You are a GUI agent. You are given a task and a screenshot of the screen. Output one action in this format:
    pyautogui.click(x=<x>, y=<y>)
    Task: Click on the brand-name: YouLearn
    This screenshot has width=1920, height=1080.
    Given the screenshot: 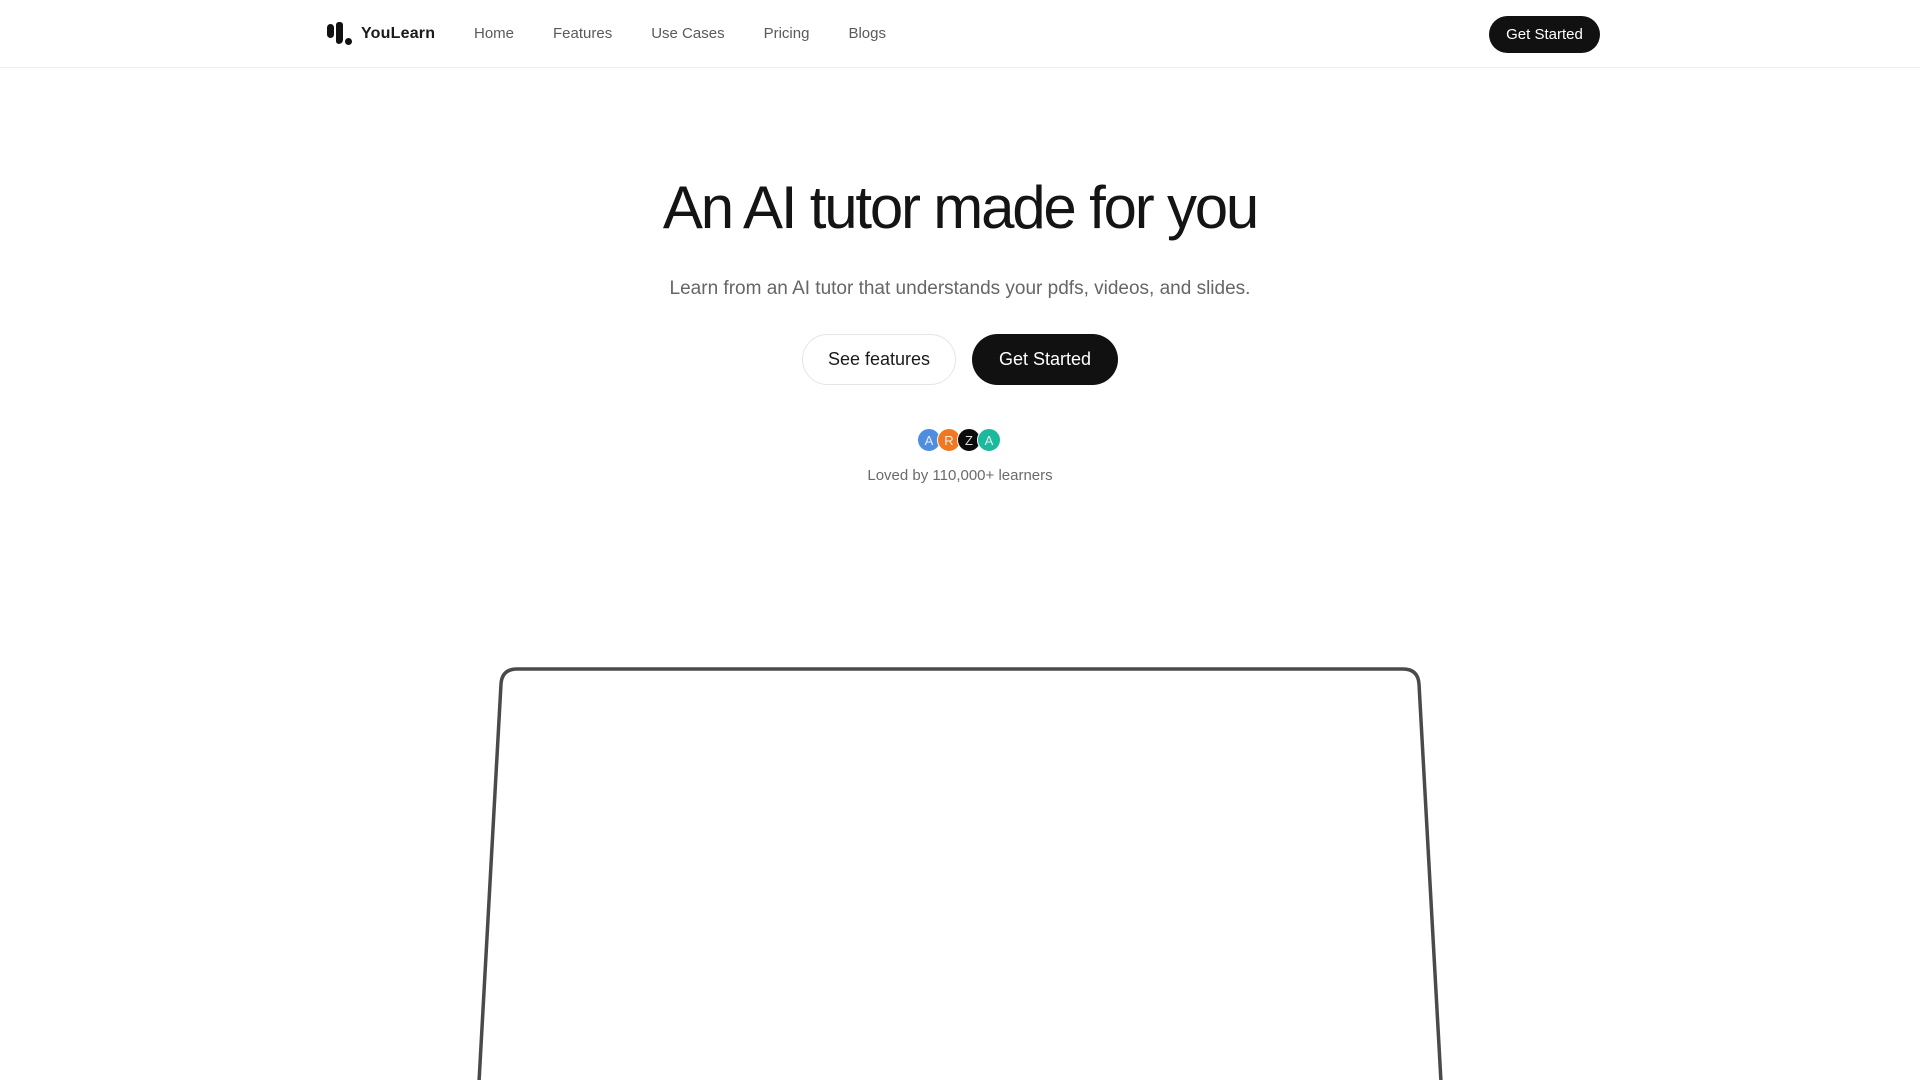 What is the action you would take?
    pyautogui.click(x=398, y=33)
    